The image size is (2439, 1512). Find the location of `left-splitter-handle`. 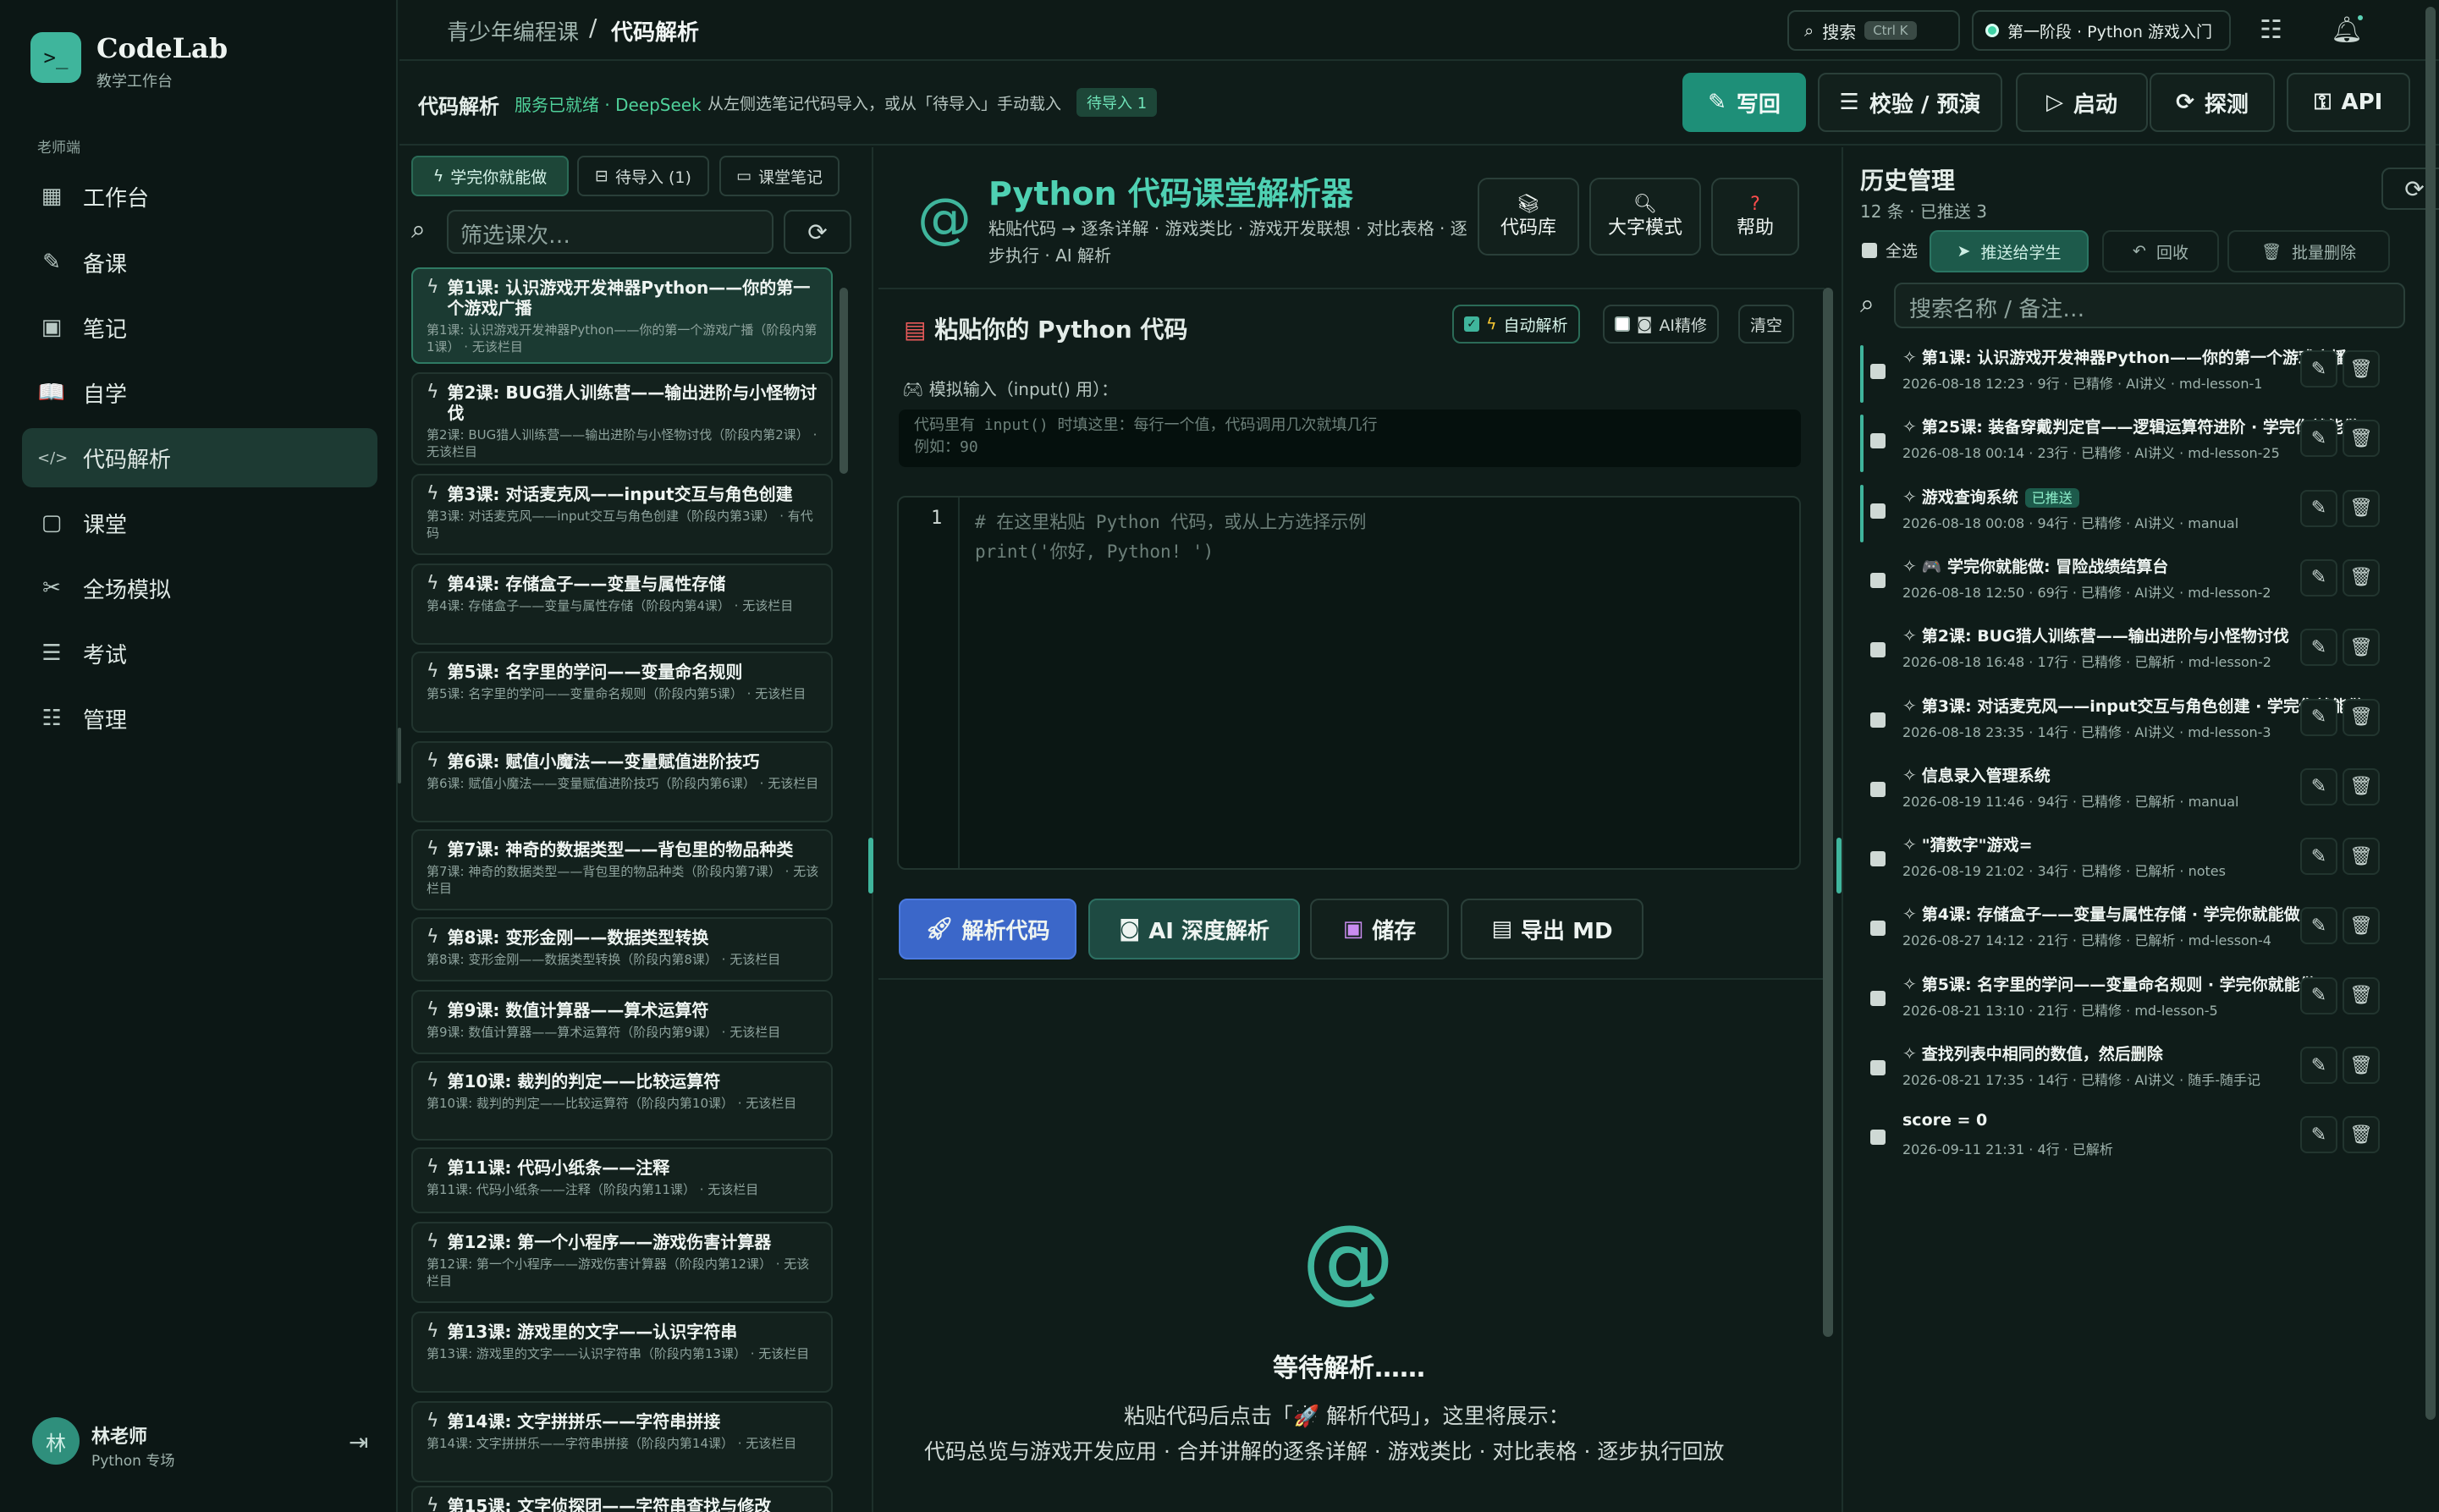

left-splitter-handle is located at coordinates (870, 866).